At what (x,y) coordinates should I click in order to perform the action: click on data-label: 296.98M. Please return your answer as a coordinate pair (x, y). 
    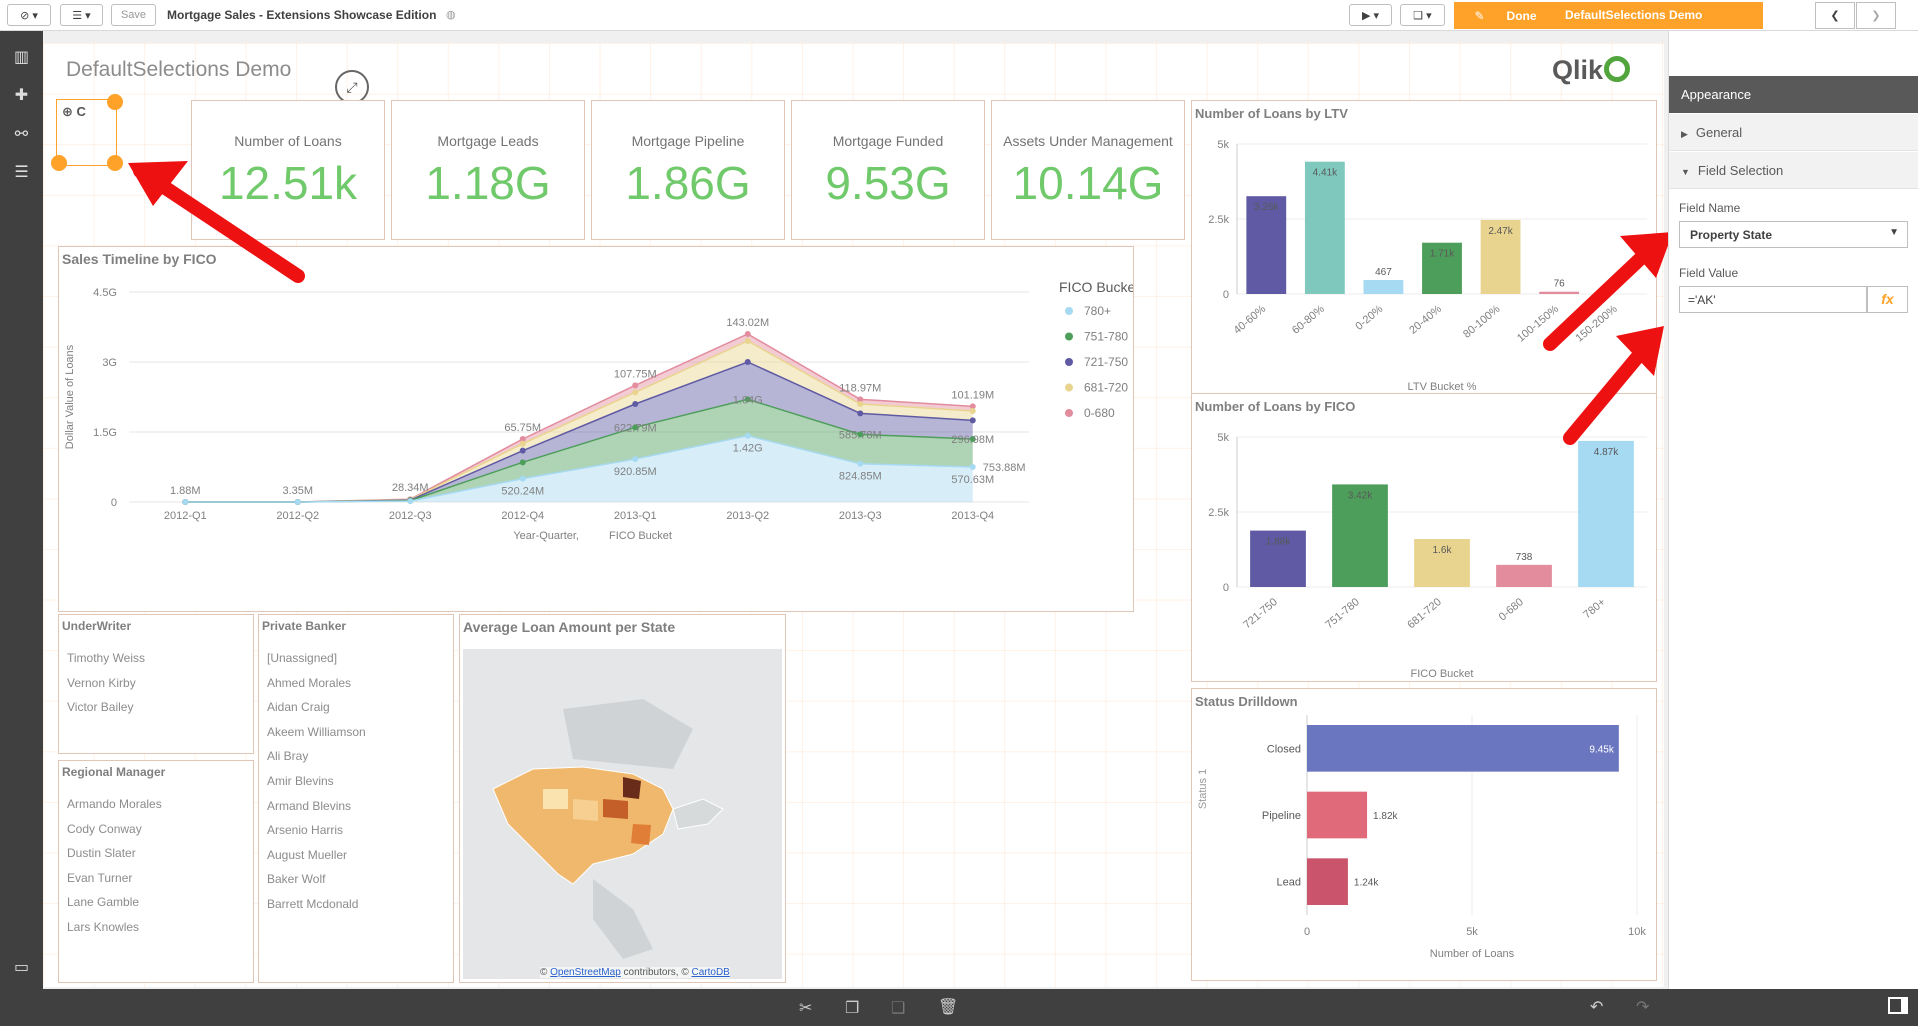
    Looking at the image, I should click on (972, 440).